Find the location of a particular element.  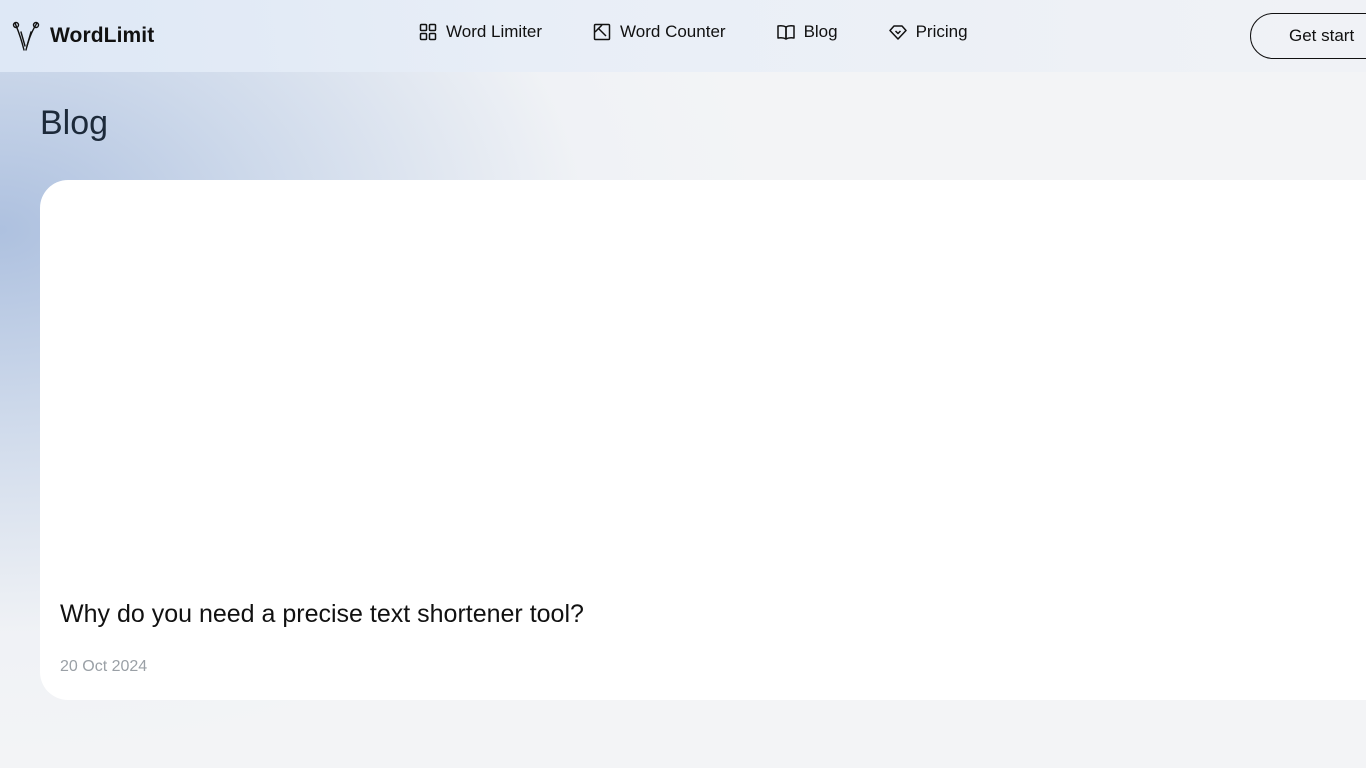

main-nav: Word Limiter Word Counter Blog Pricing is located at coordinates (693, 32).